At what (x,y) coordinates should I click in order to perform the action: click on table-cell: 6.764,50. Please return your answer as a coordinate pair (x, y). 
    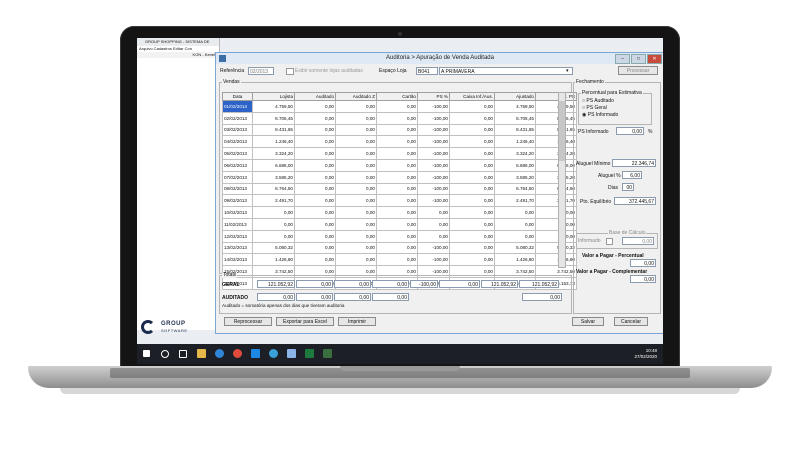
    Looking at the image, I should click on (273, 189).